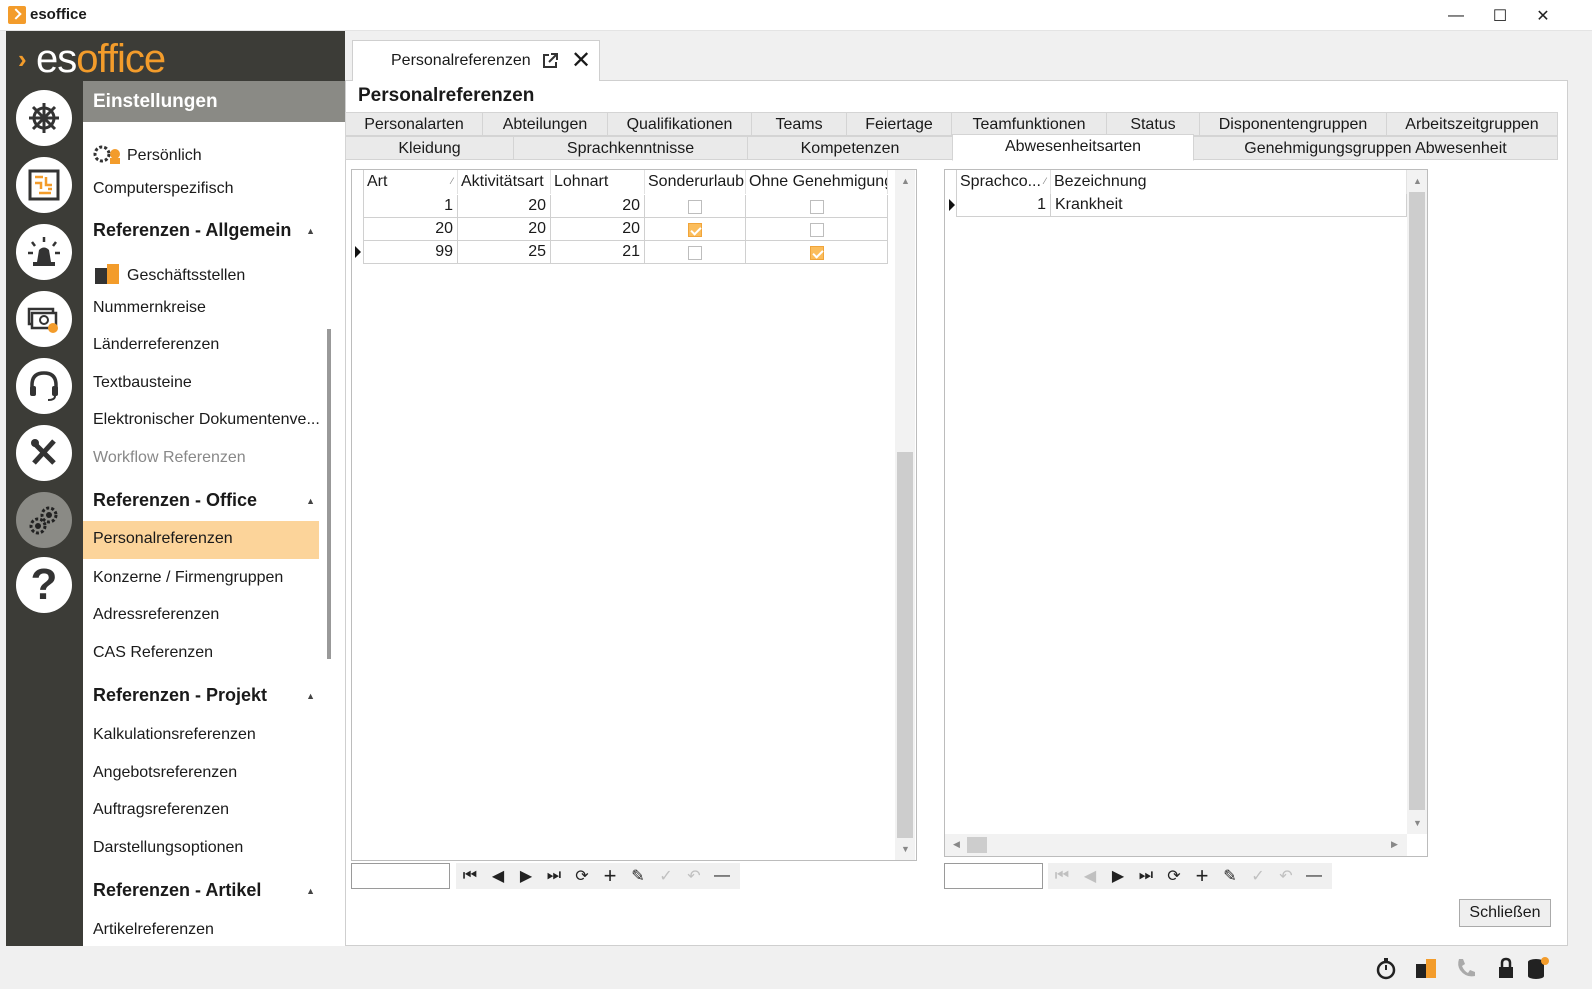  I want to click on minimize-button: —, so click(1456, 15).